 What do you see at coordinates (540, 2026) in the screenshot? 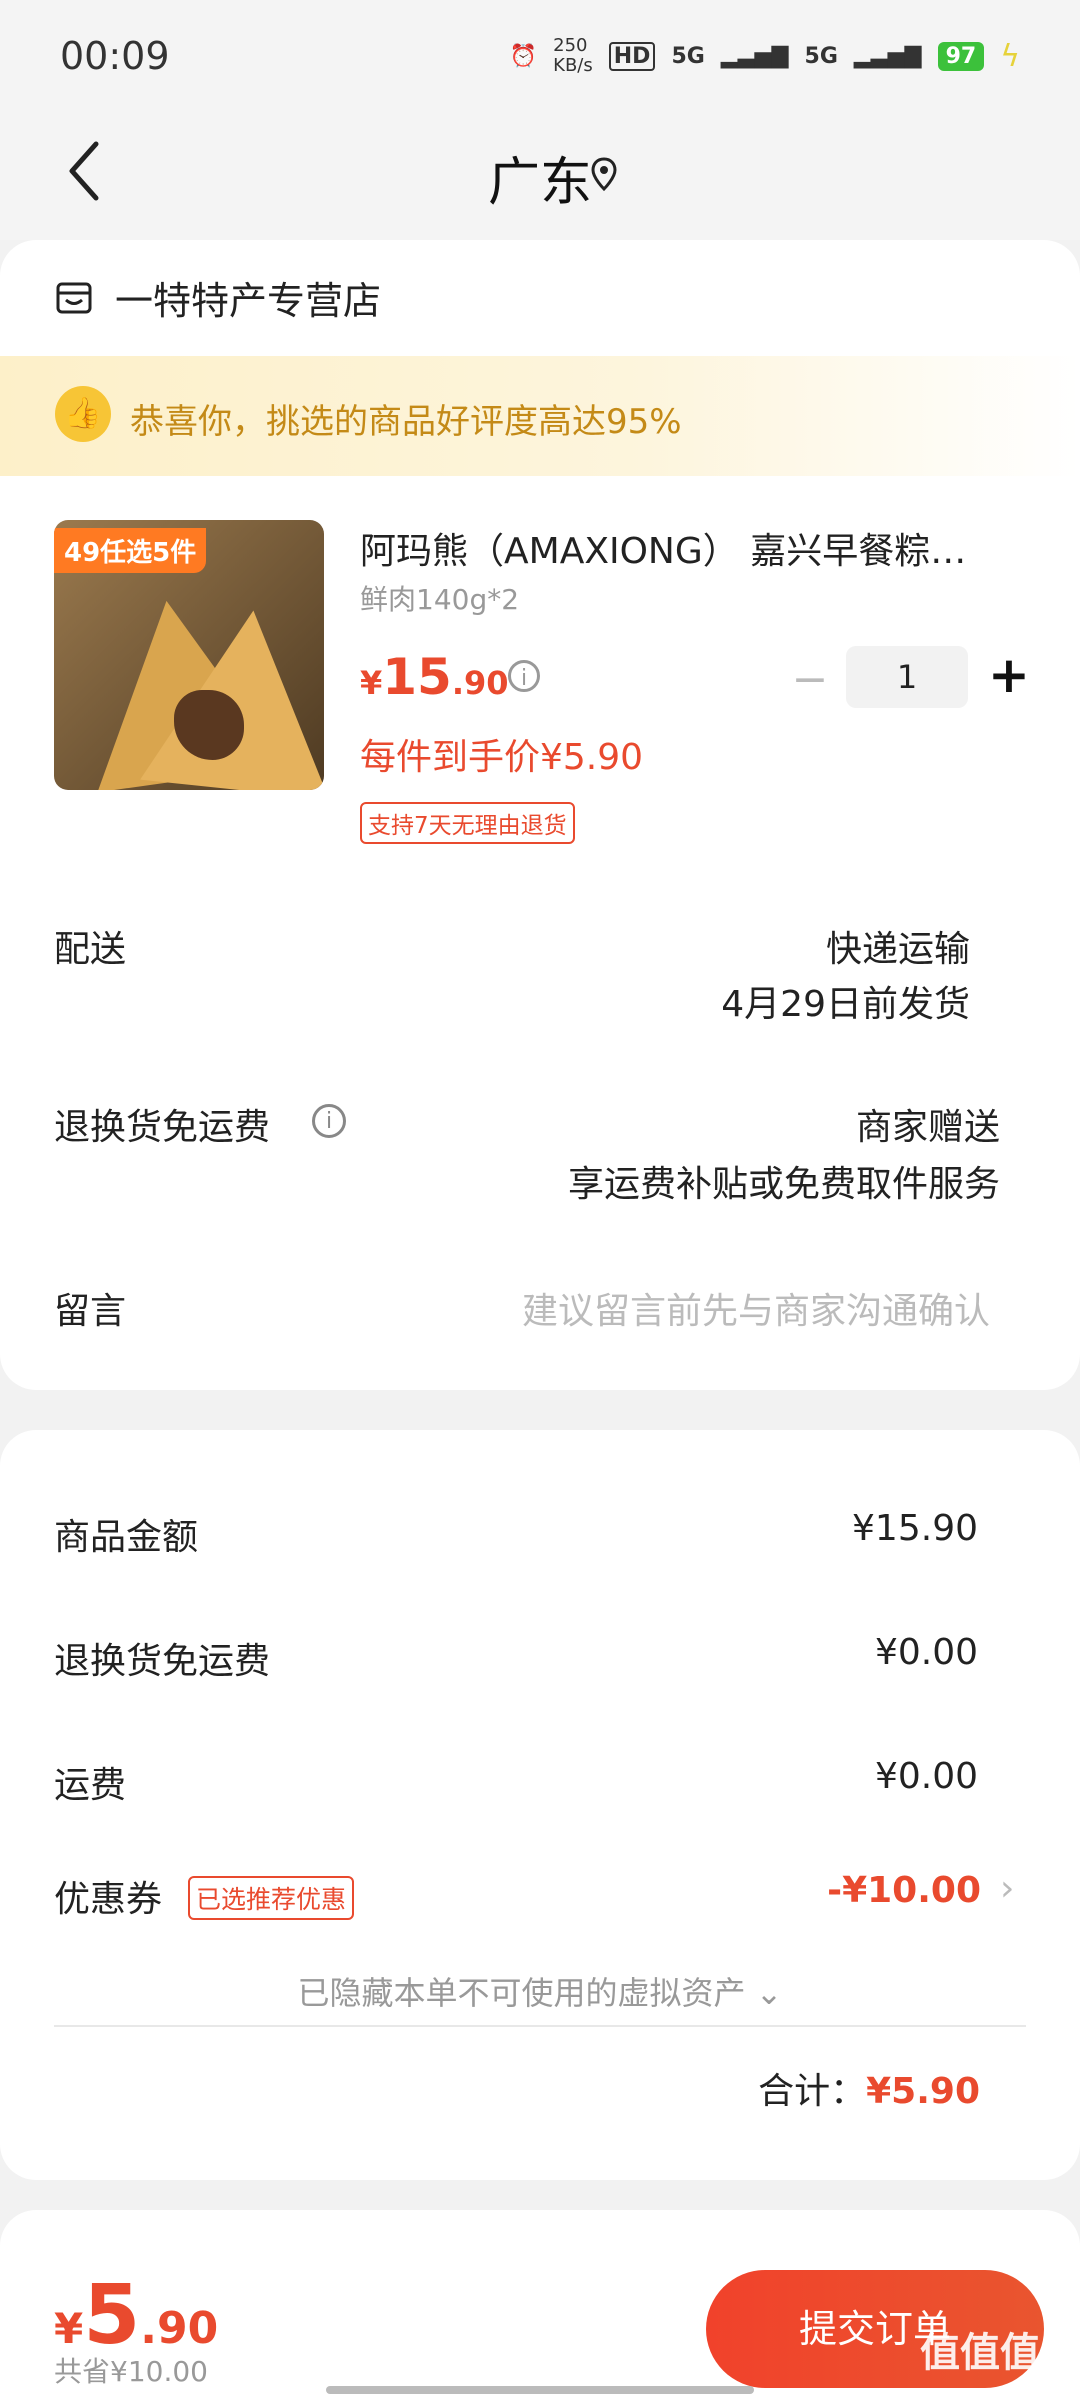
I see `divider` at bounding box center [540, 2026].